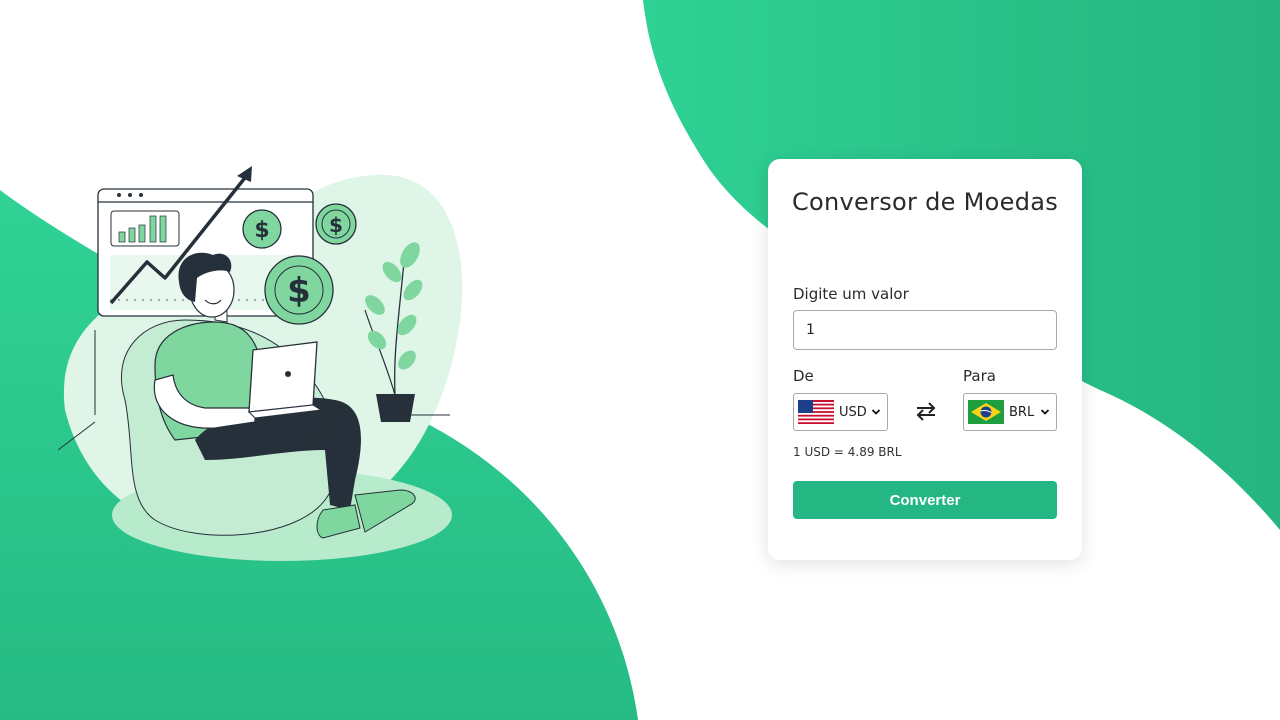  I want to click on to-currency-select: BRL, so click(1010, 412).